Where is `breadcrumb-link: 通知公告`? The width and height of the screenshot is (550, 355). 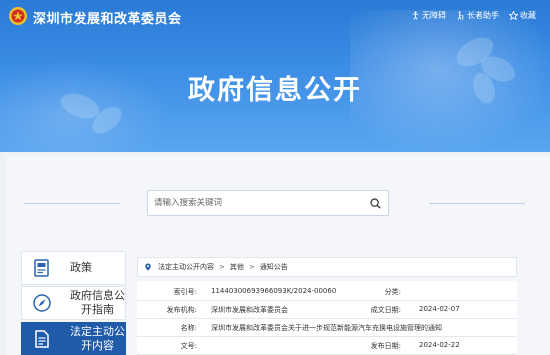 breadcrumb-link: 通知公告 is located at coordinates (274, 267).